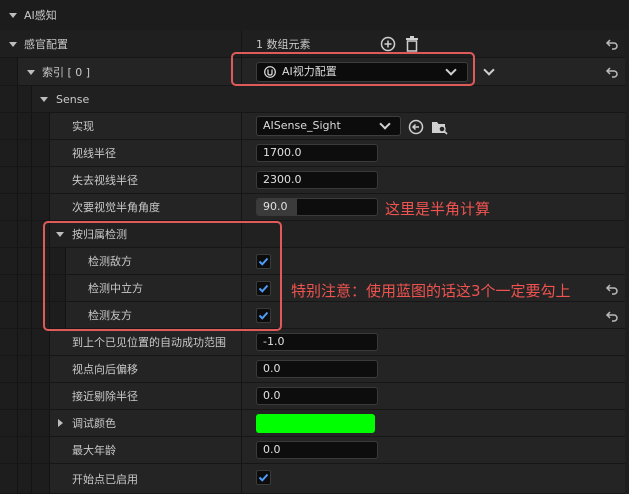 Image resolution: width=629 pixels, height=494 pixels. What do you see at coordinates (162, 276) in the screenshot?
I see `affiliation-highlight-box` at bounding box center [162, 276].